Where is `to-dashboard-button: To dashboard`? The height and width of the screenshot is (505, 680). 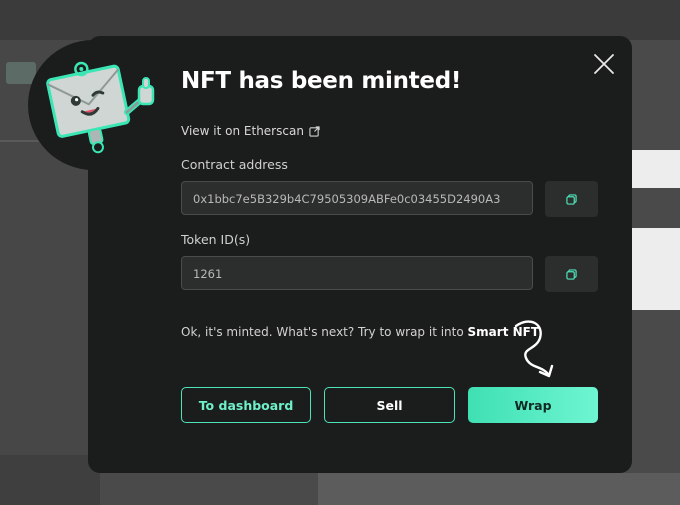 to-dashboard-button: To dashboard is located at coordinates (246, 405).